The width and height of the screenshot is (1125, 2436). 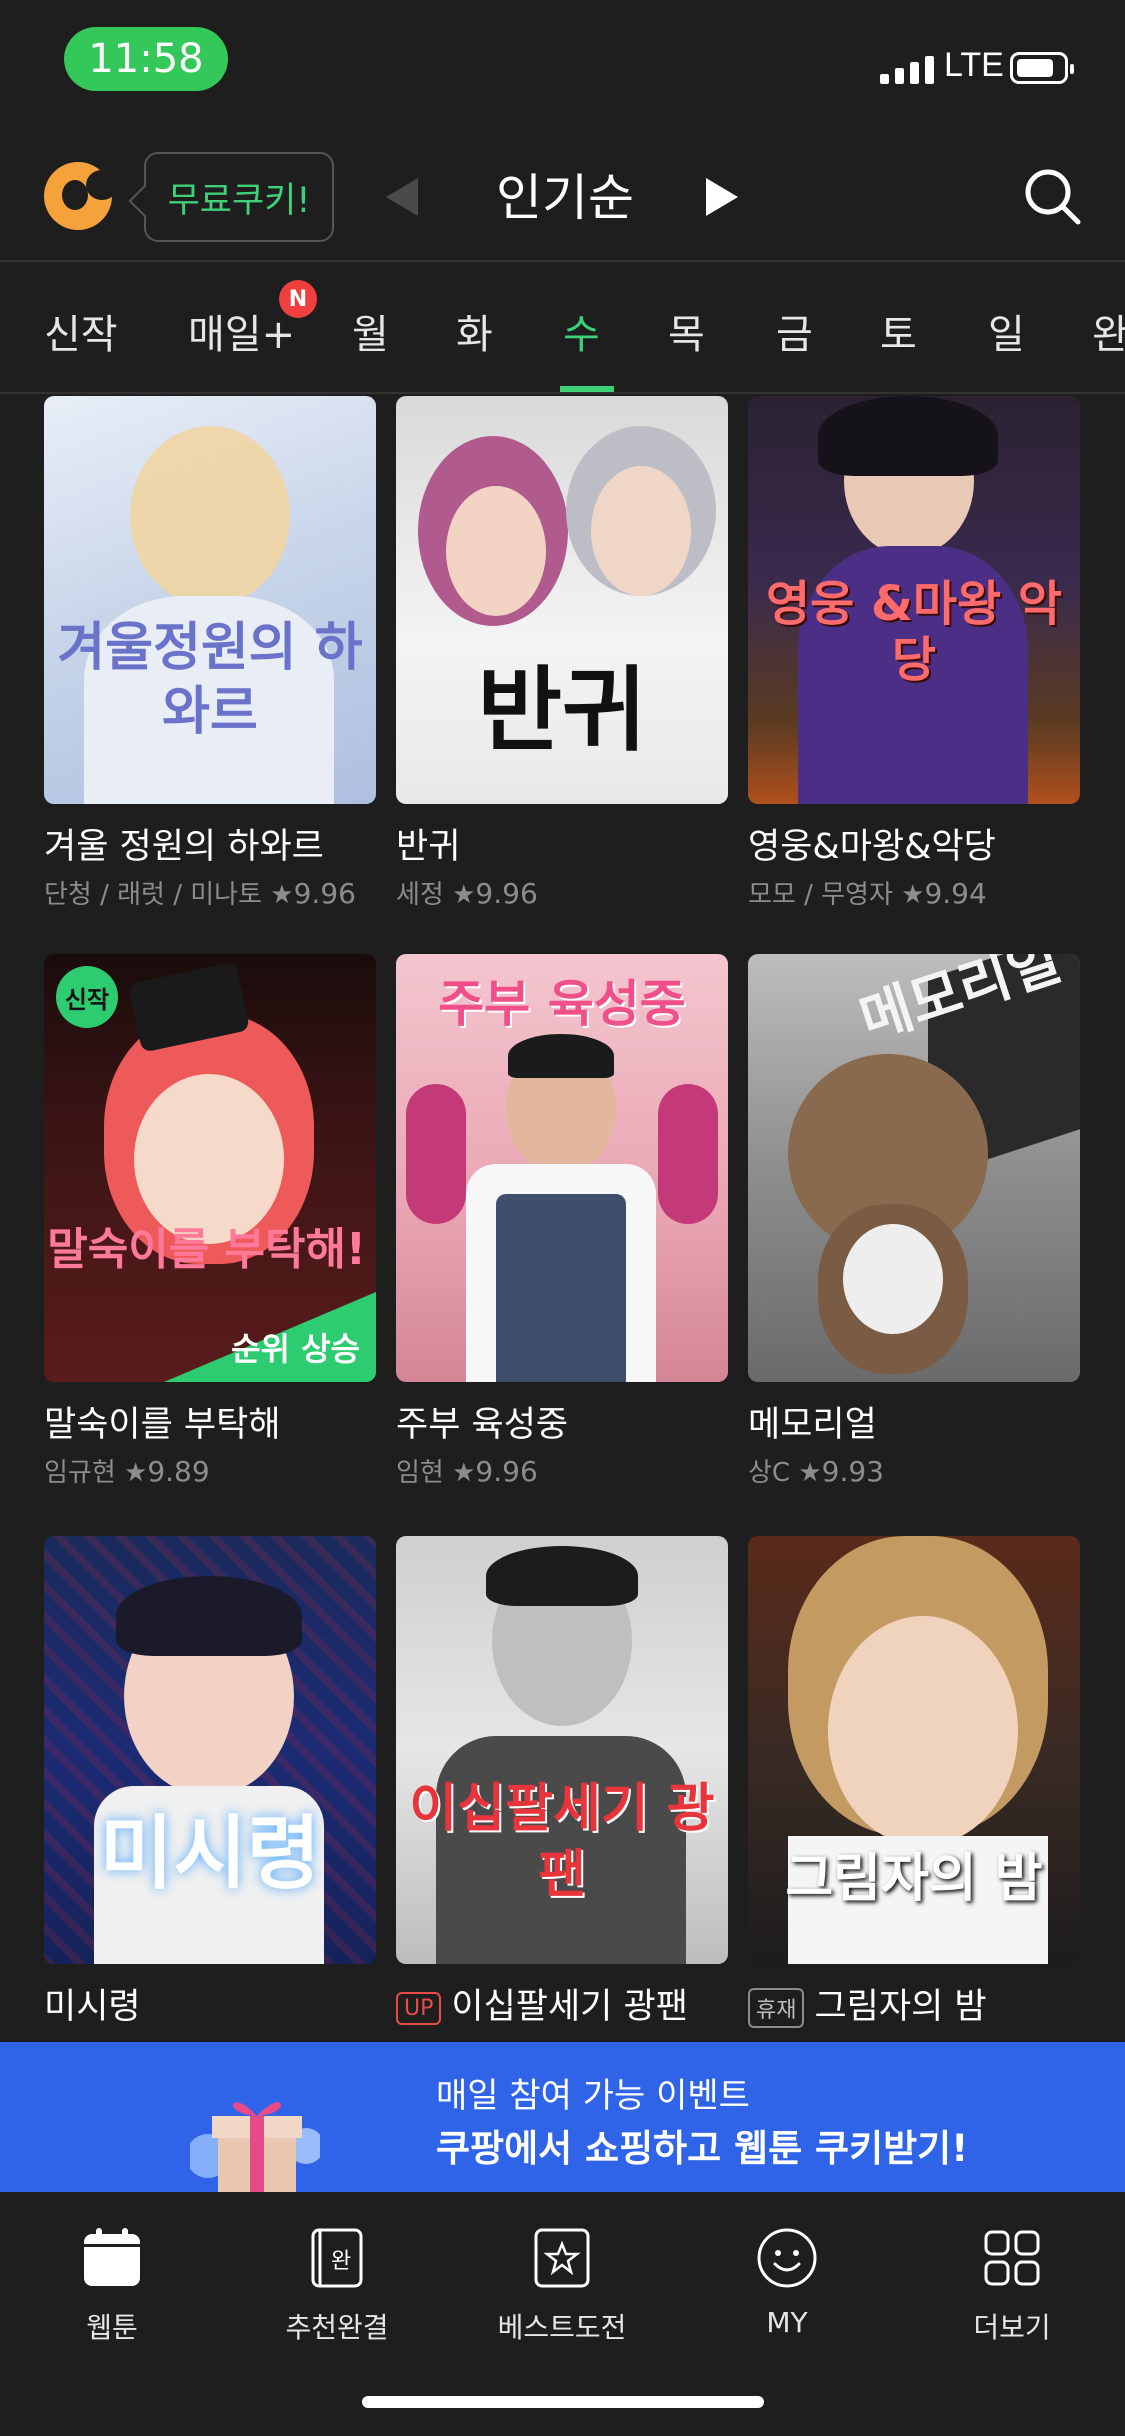 What do you see at coordinates (474, 331) in the screenshot?
I see `tab-tue: 화` at bounding box center [474, 331].